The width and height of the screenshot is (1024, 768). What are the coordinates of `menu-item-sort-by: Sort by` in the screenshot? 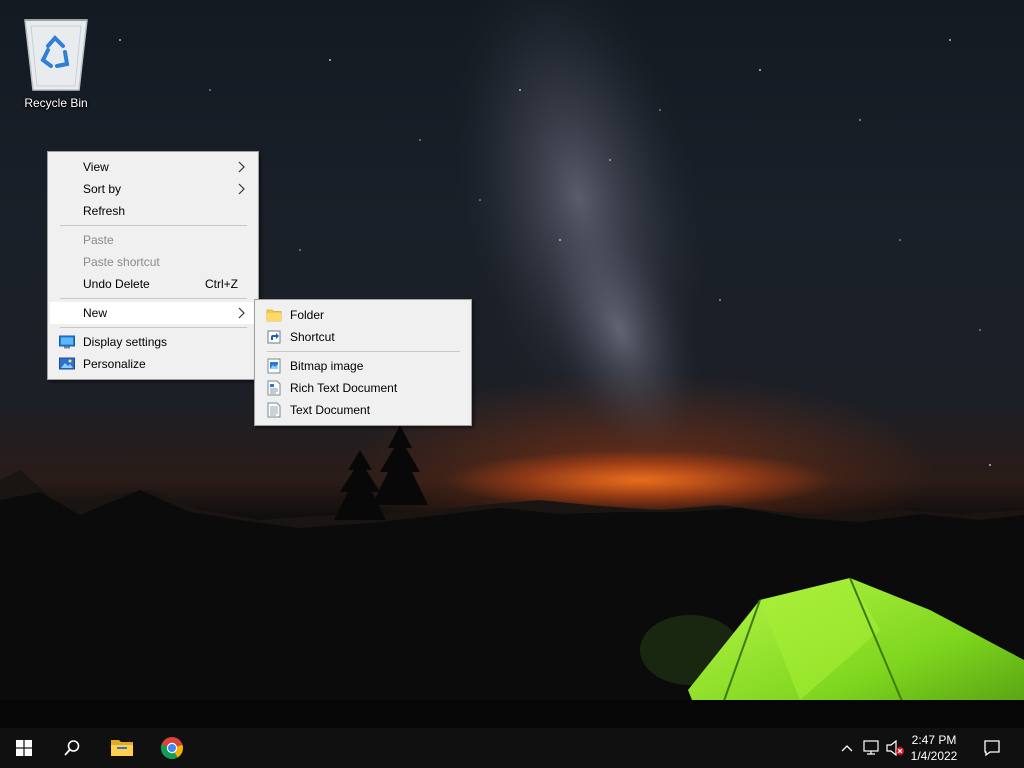 It's located at (153, 189).